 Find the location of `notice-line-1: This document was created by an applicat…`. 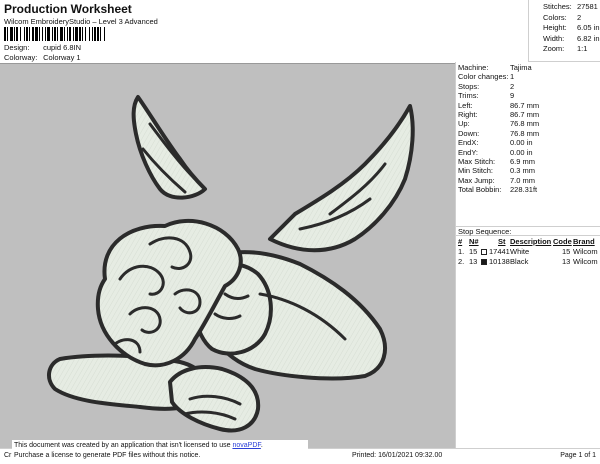

notice-line-1: This document was created by an applicat… is located at coordinates (160, 446).